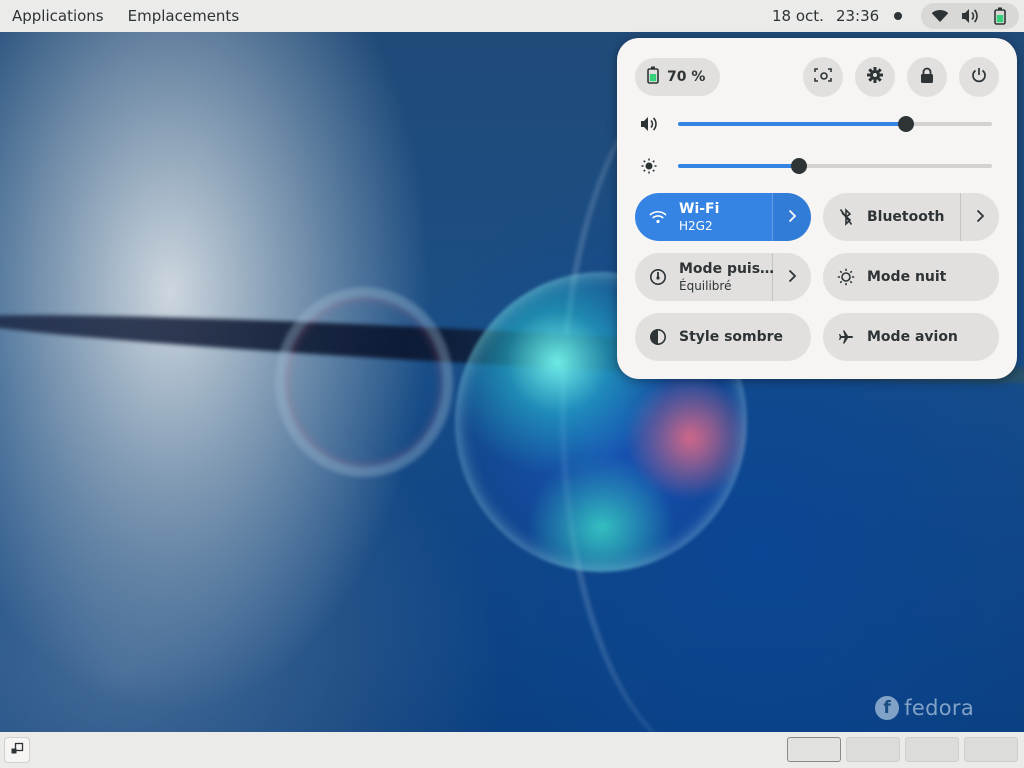 This screenshot has height=768, width=1024. Describe the element at coordinates (798, 16) in the screenshot. I see `clock-date: 18 oct.` at that location.